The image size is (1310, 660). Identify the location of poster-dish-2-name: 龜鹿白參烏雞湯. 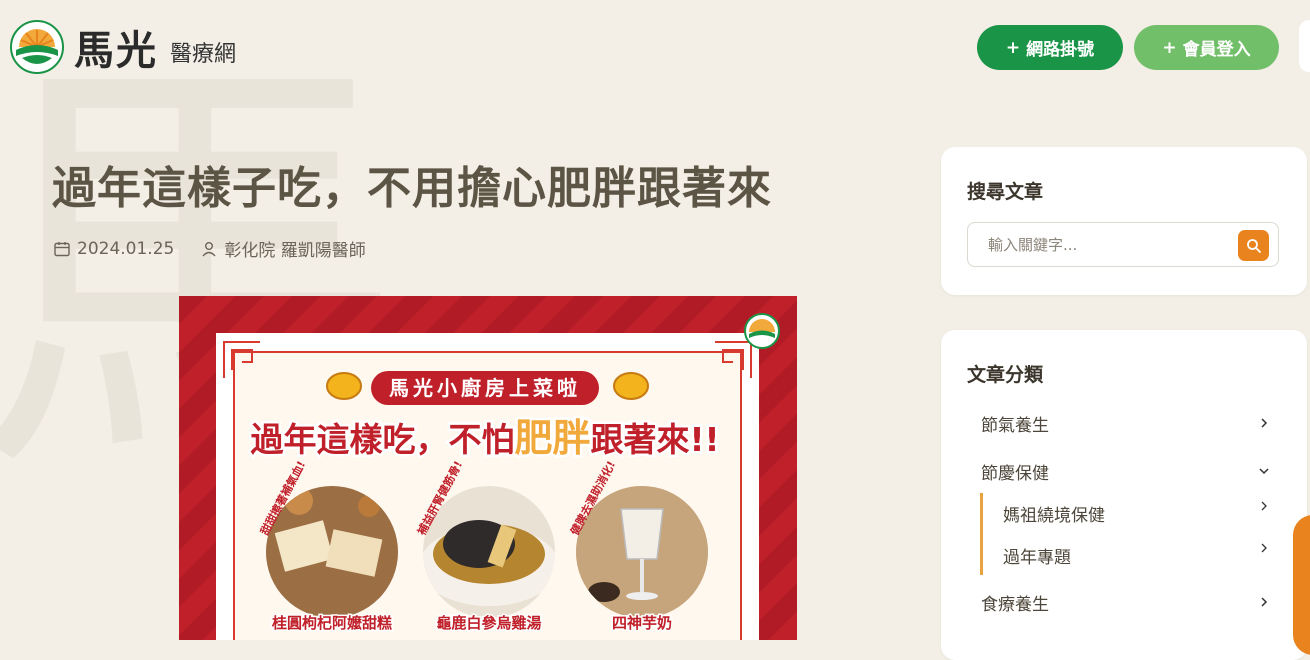
(488, 623).